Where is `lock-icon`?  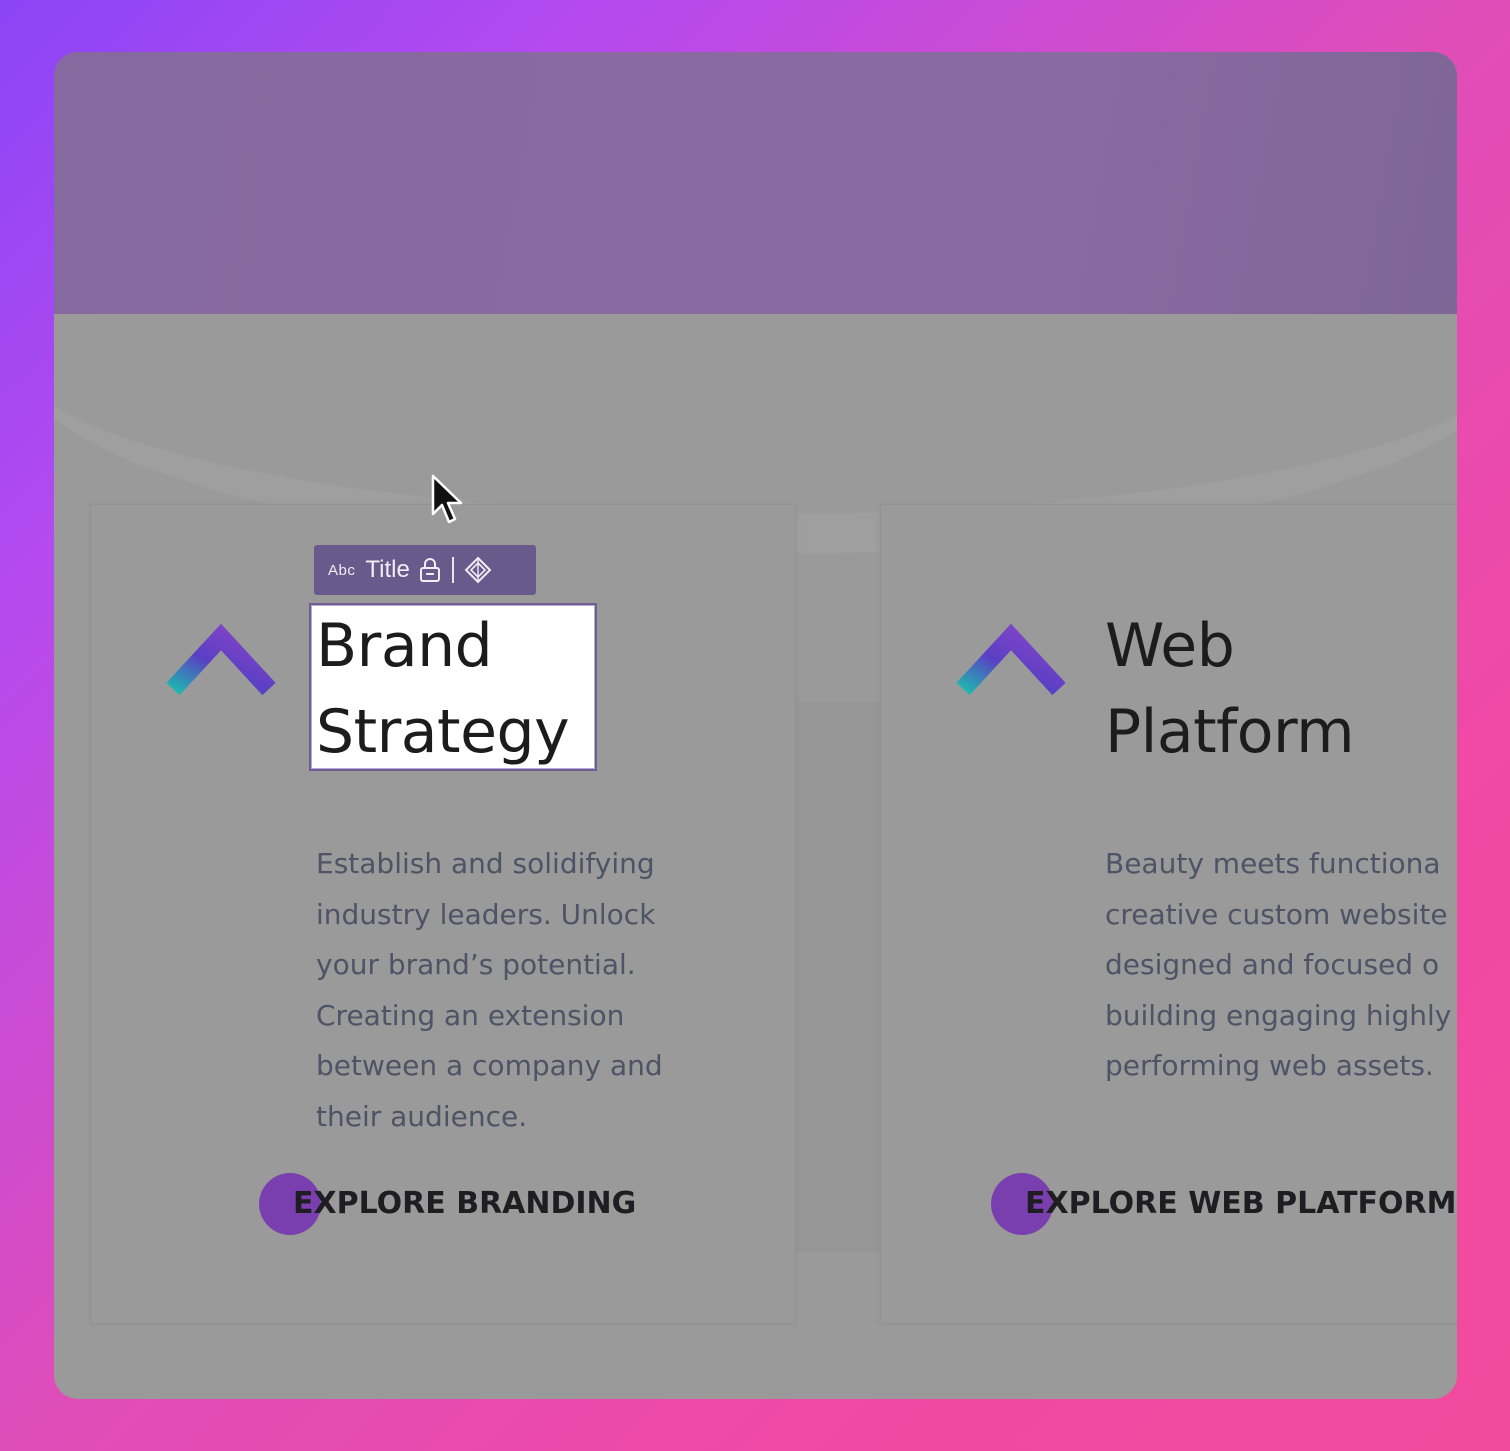 lock-icon is located at coordinates (430, 570).